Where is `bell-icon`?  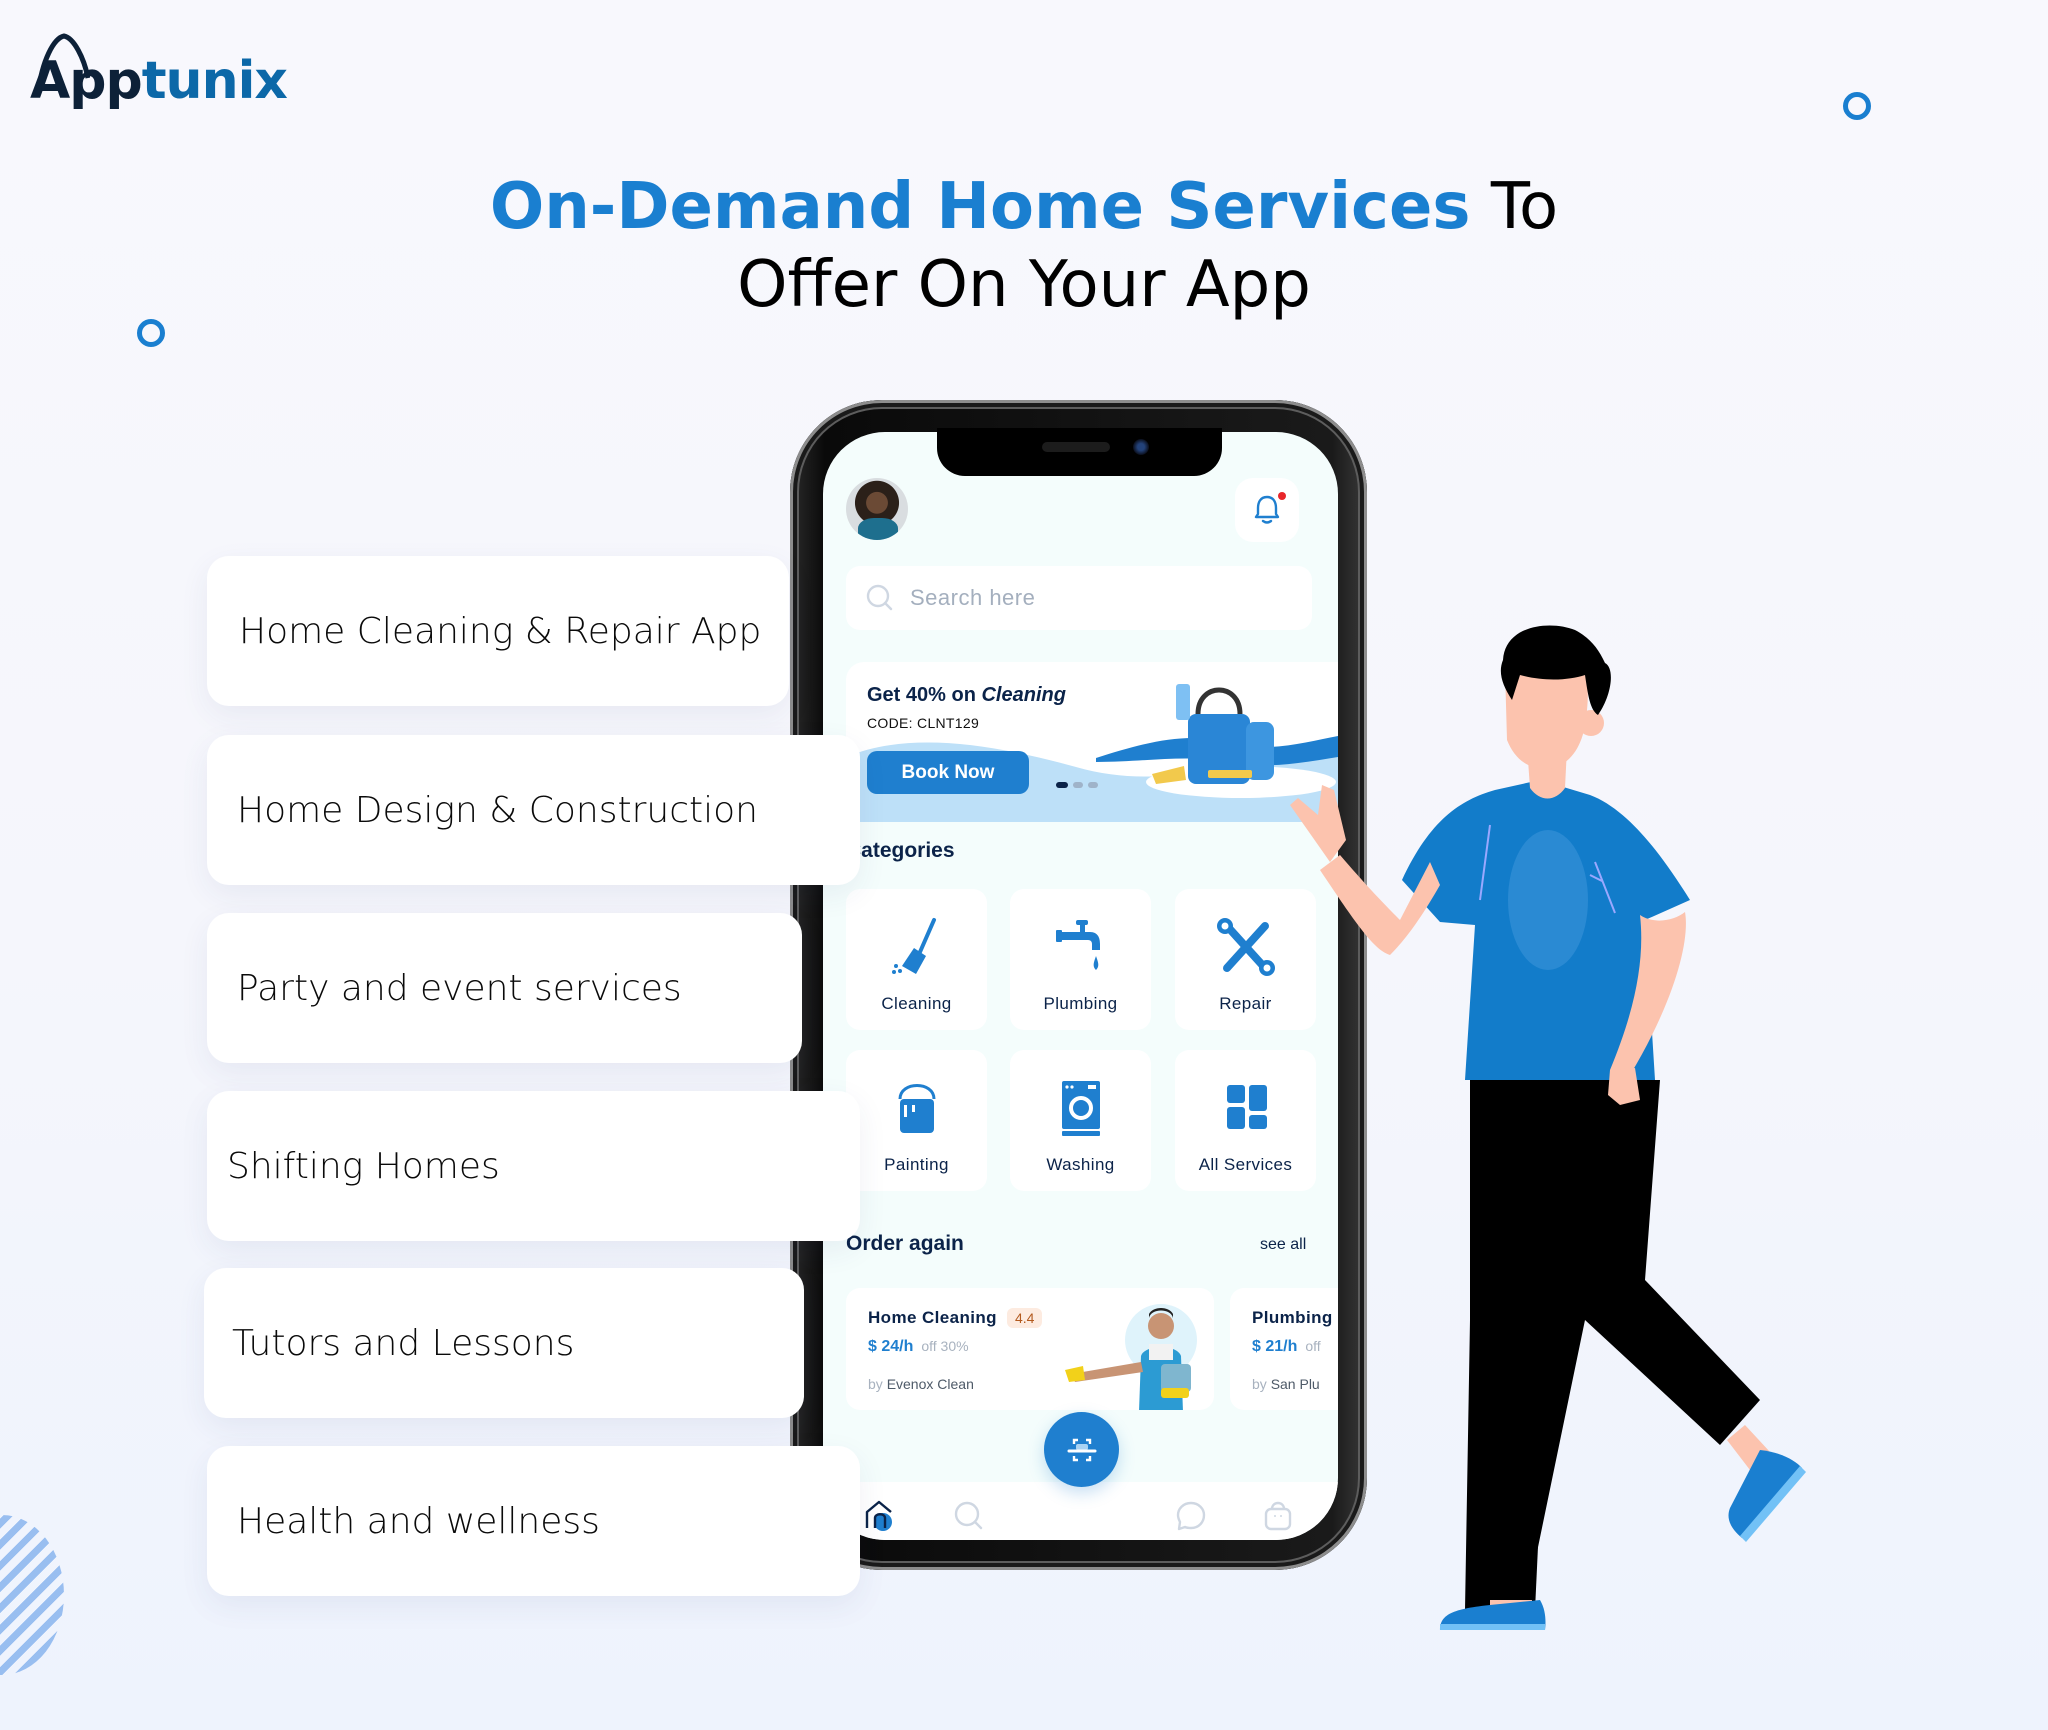
bell-icon is located at coordinates (1267, 509).